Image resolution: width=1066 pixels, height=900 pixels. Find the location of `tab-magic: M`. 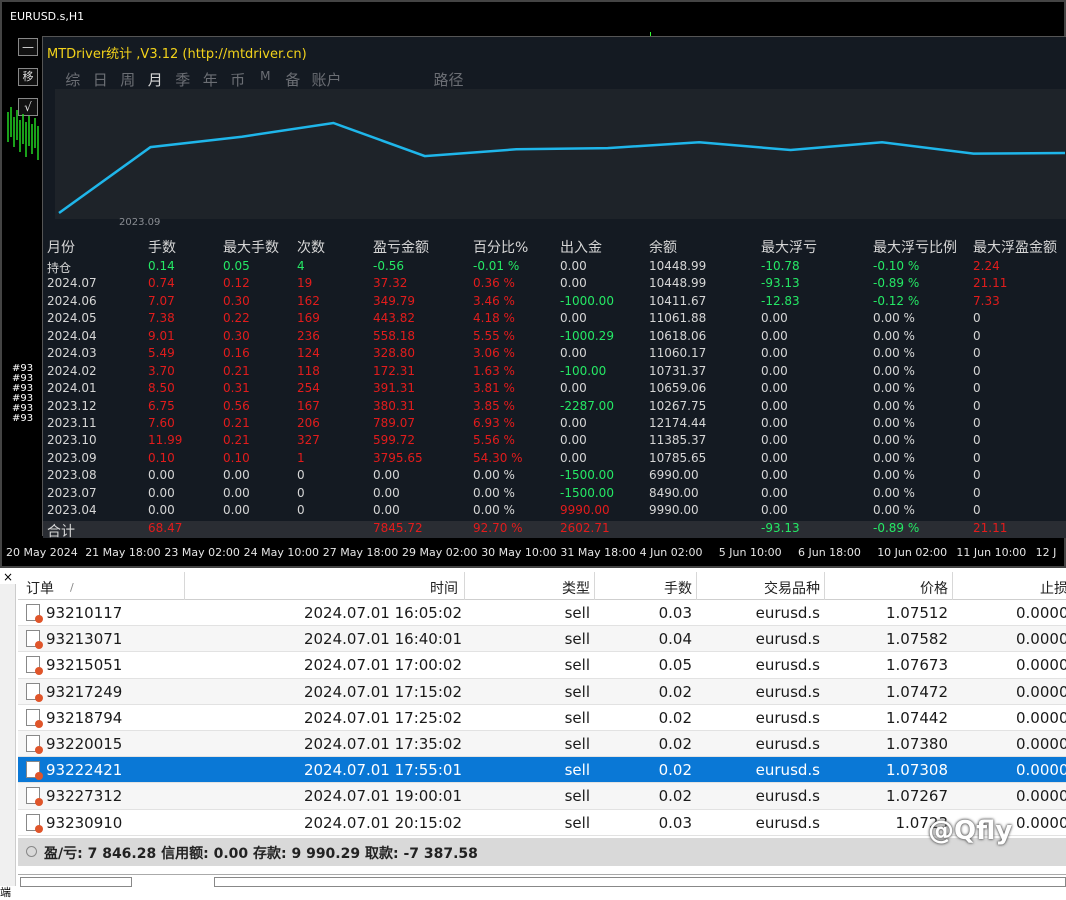

tab-magic: M is located at coordinates (266, 79).